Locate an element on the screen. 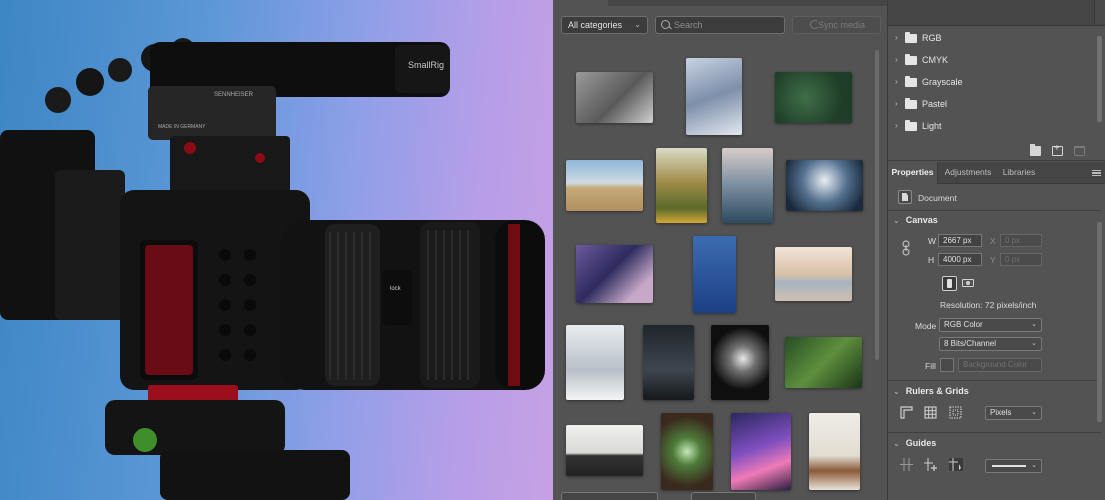 The width and height of the screenshot is (1105, 500). fill-color-swatch is located at coordinates (947, 365).